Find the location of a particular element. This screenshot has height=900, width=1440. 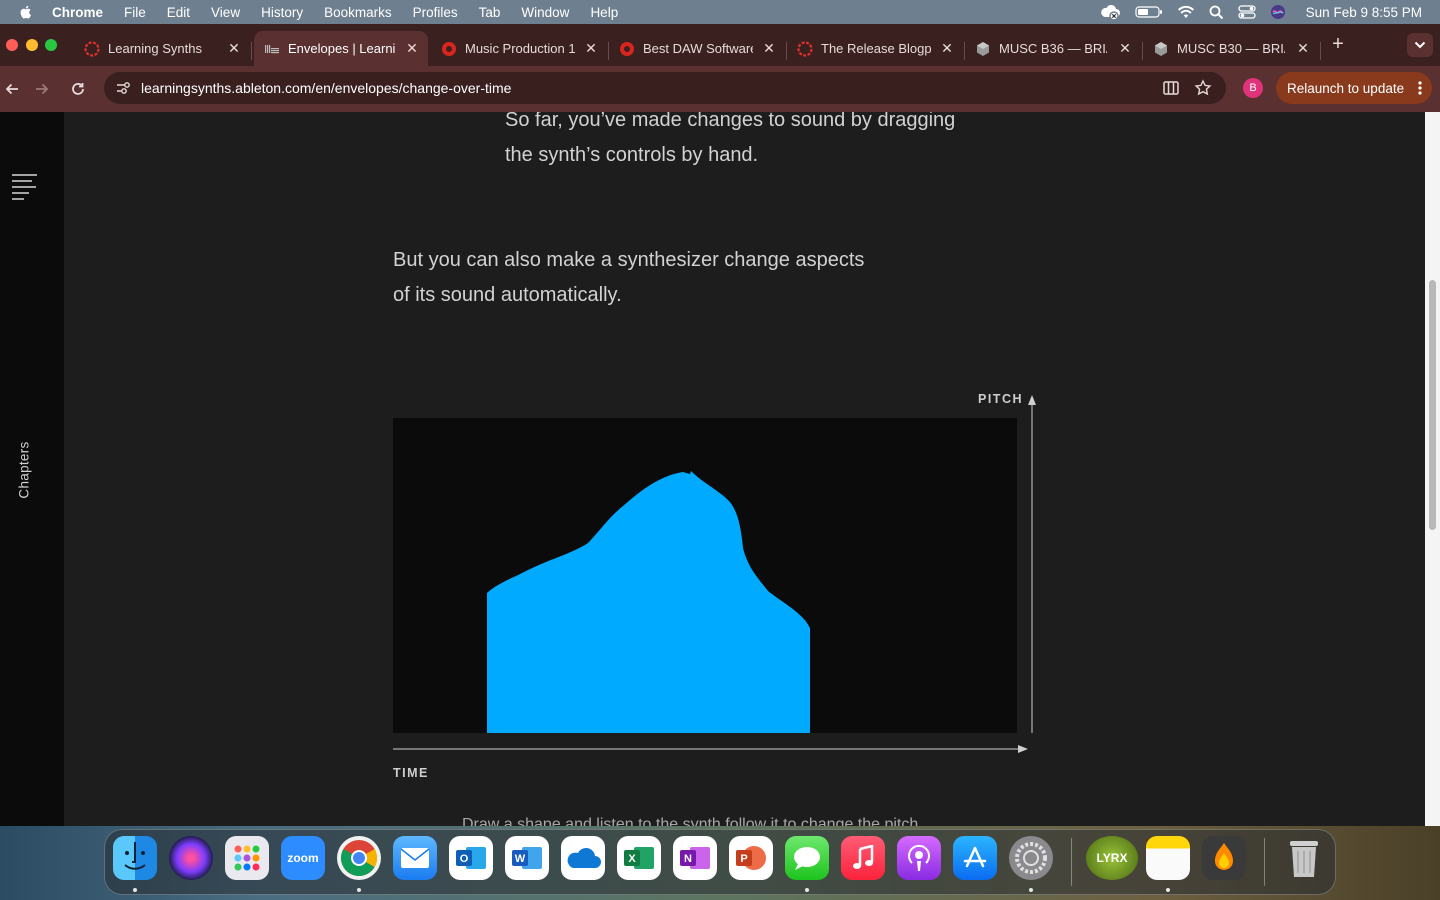

svg-text: N is located at coordinates (688, 859).